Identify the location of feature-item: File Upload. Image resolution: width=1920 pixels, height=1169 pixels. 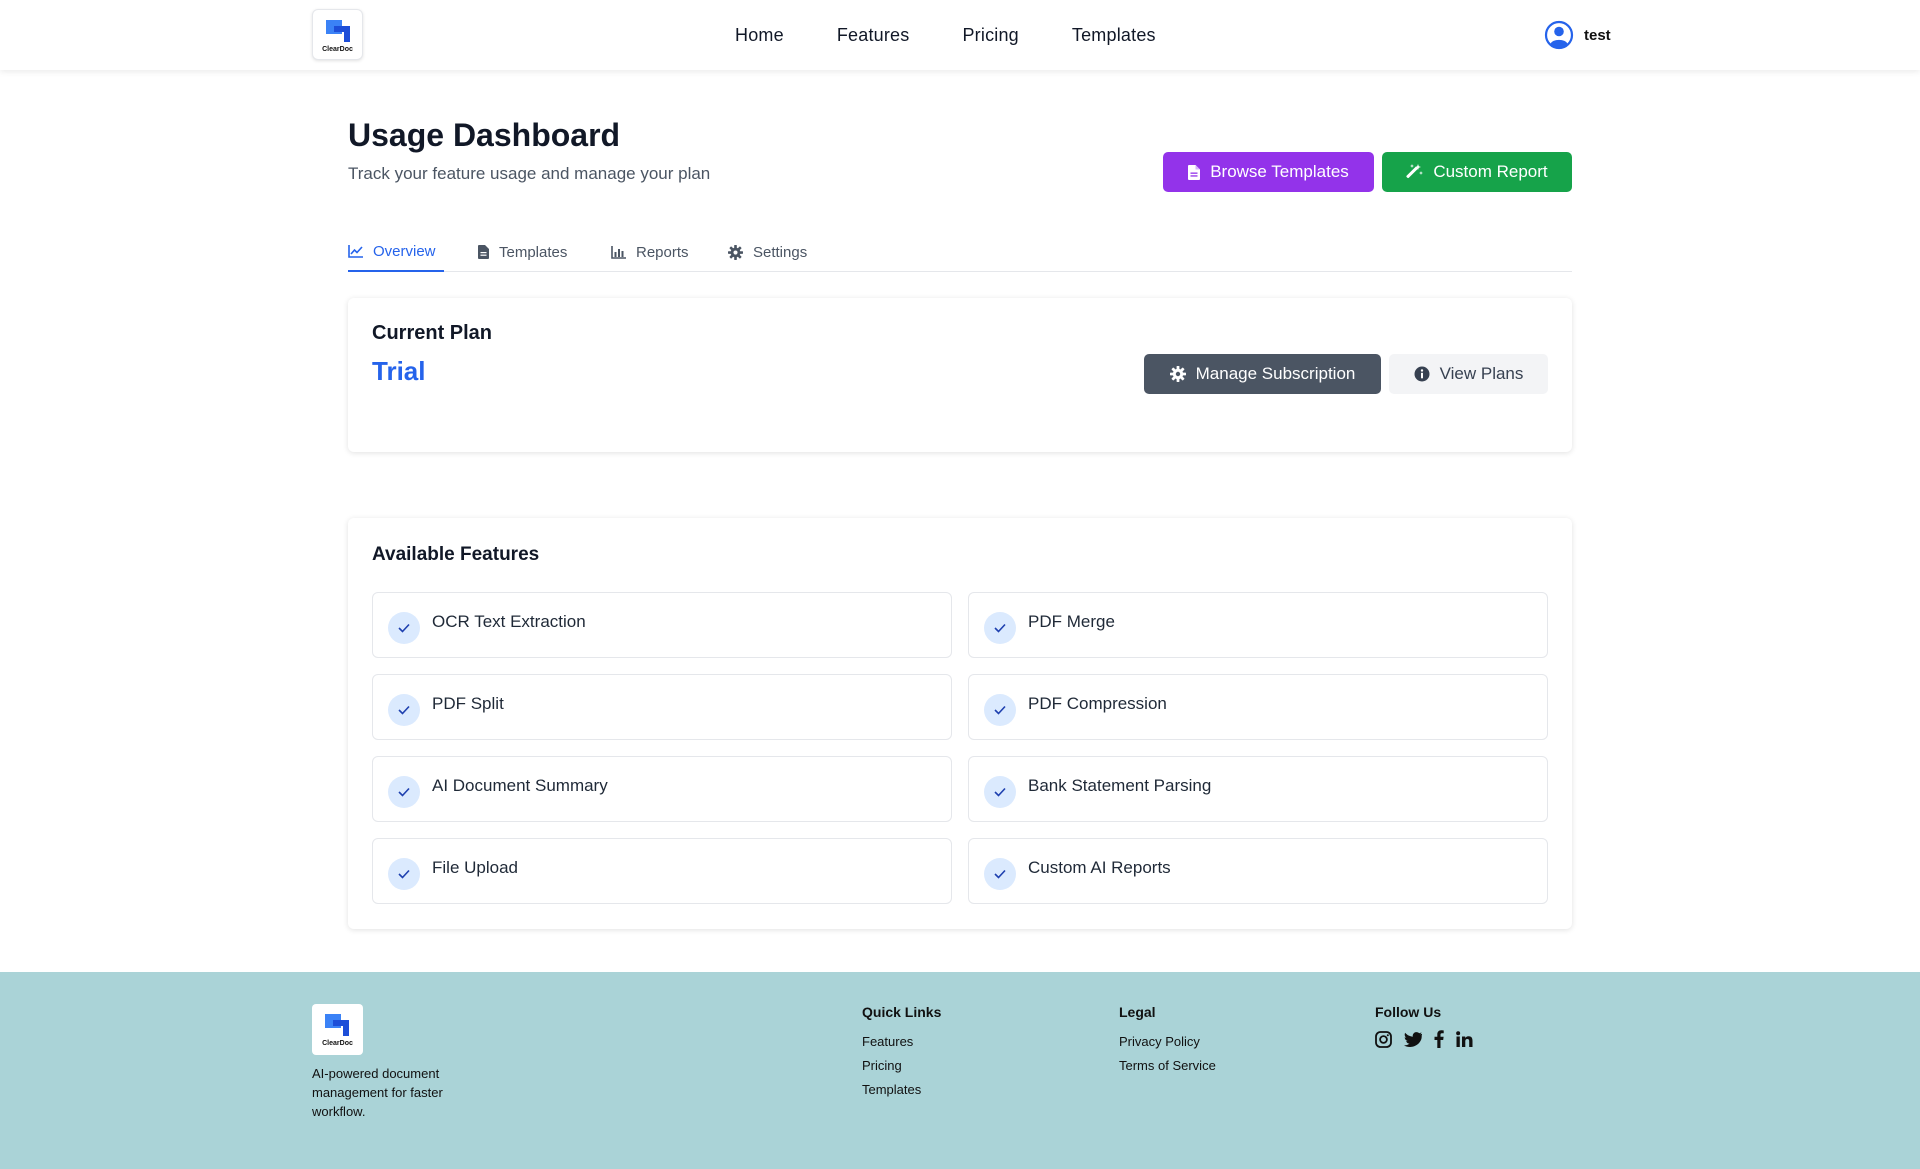
(662, 871).